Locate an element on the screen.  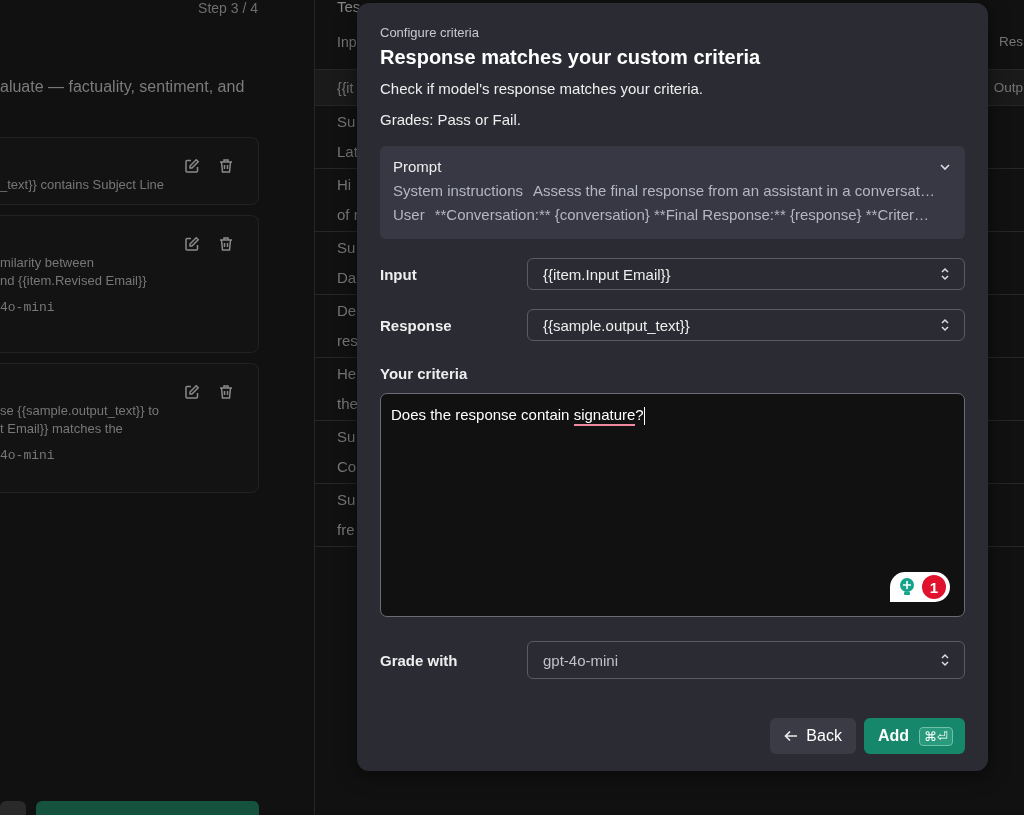
table-cell-text: De is located at coordinates (347, 311).